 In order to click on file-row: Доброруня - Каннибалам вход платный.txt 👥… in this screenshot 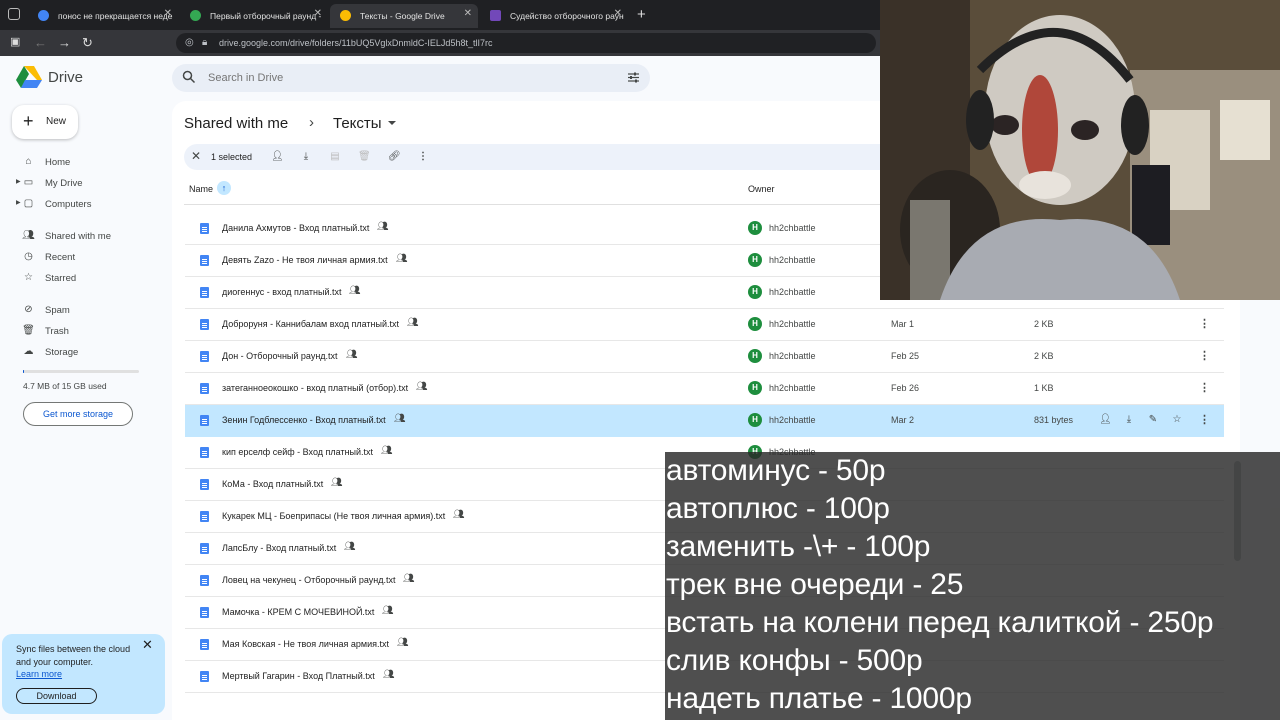, I will do `click(704, 325)`.